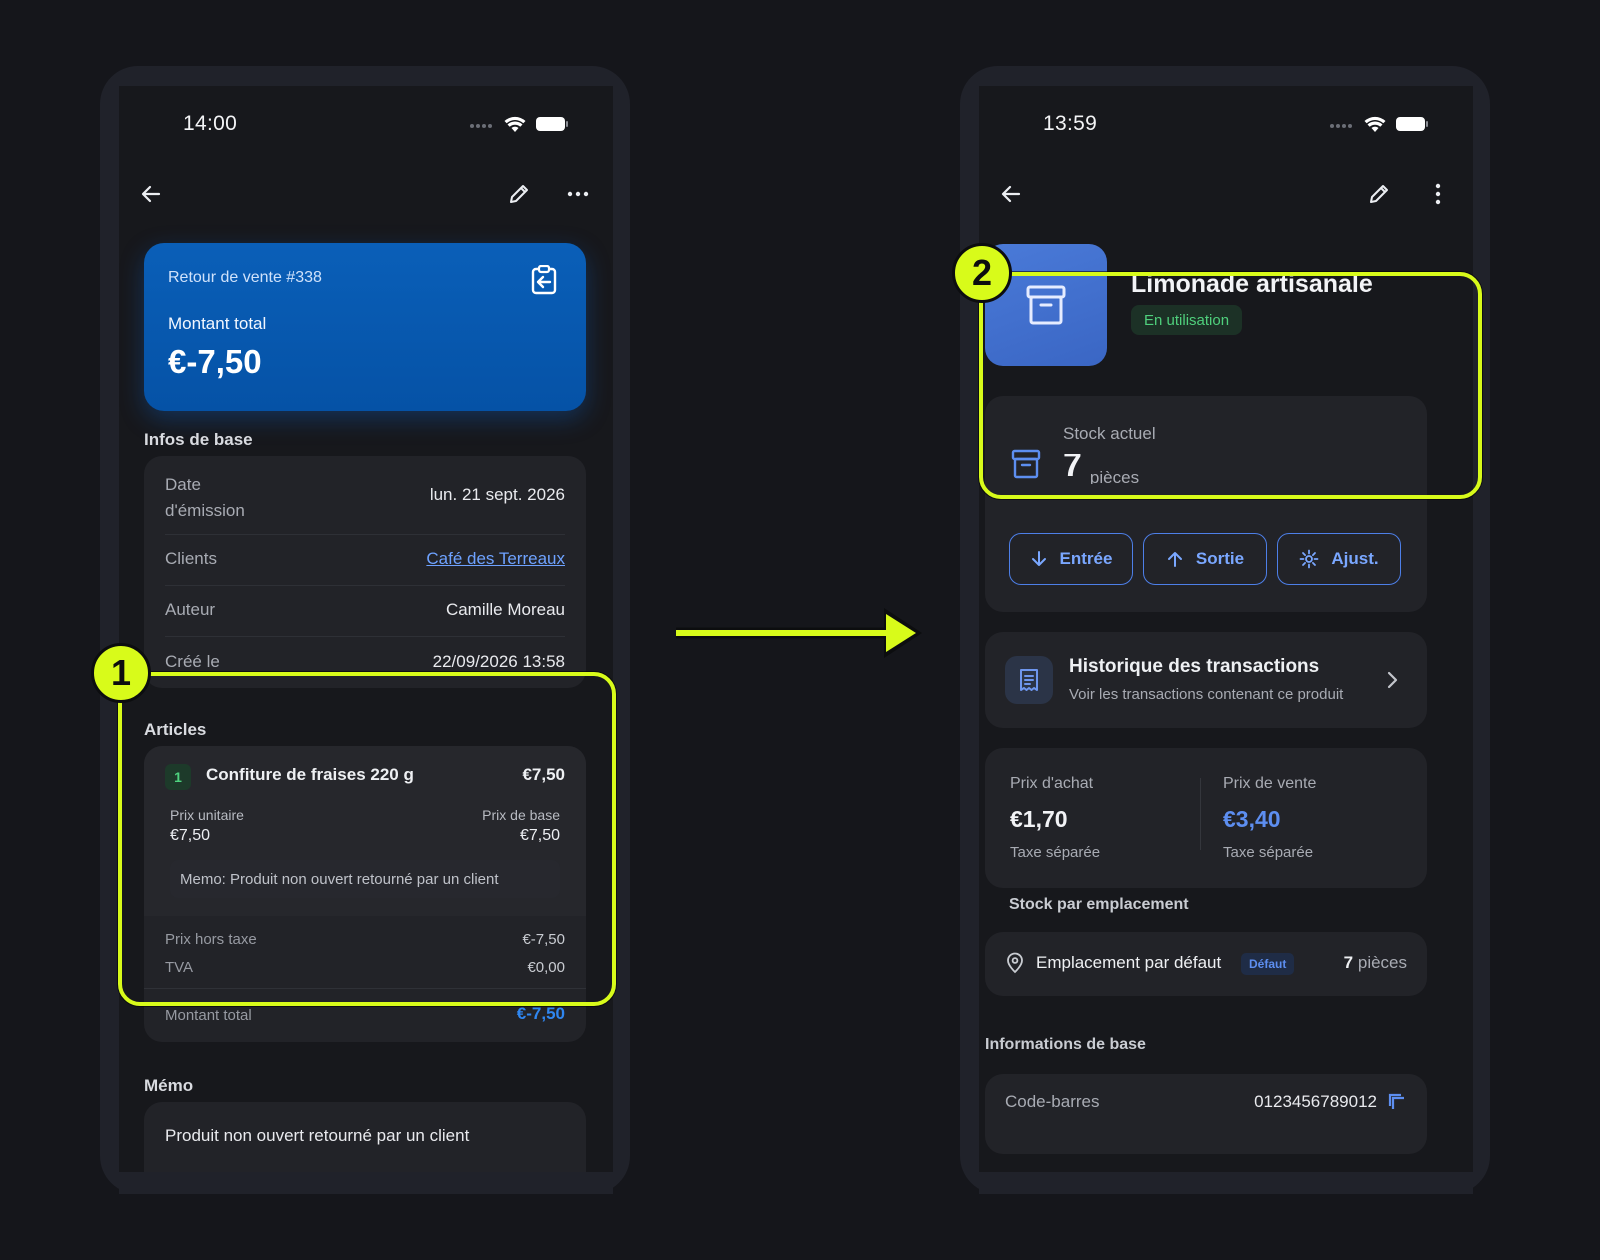 This screenshot has width=1600, height=1260. I want to click on purchase-price-note: Taxe séparée, so click(1055, 852).